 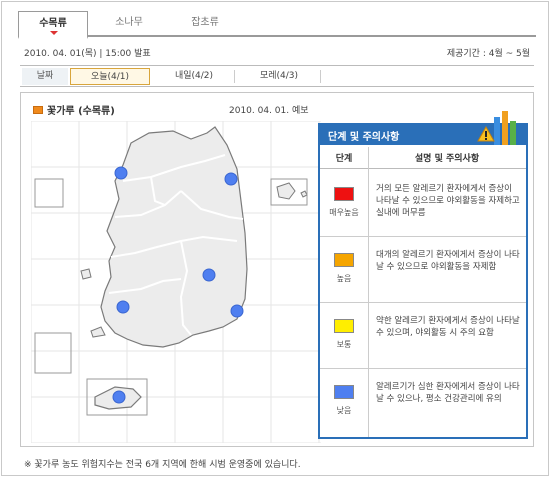 I want to click on announce-time: 2010. 04. 01(목) | 15:00 발표, so click(x=87, y=54).